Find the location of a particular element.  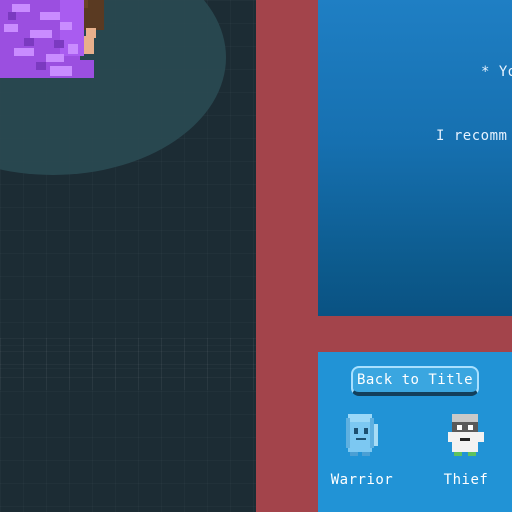

character-option-thief: Thief is located at coordinates (466, 452).